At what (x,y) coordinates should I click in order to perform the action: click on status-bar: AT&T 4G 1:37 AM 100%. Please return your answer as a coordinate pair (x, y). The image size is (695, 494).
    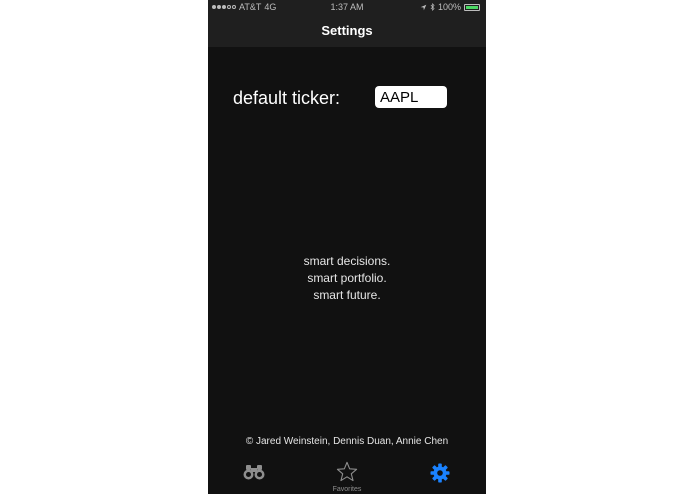
    Looking at the image, I should click on (347, 7).